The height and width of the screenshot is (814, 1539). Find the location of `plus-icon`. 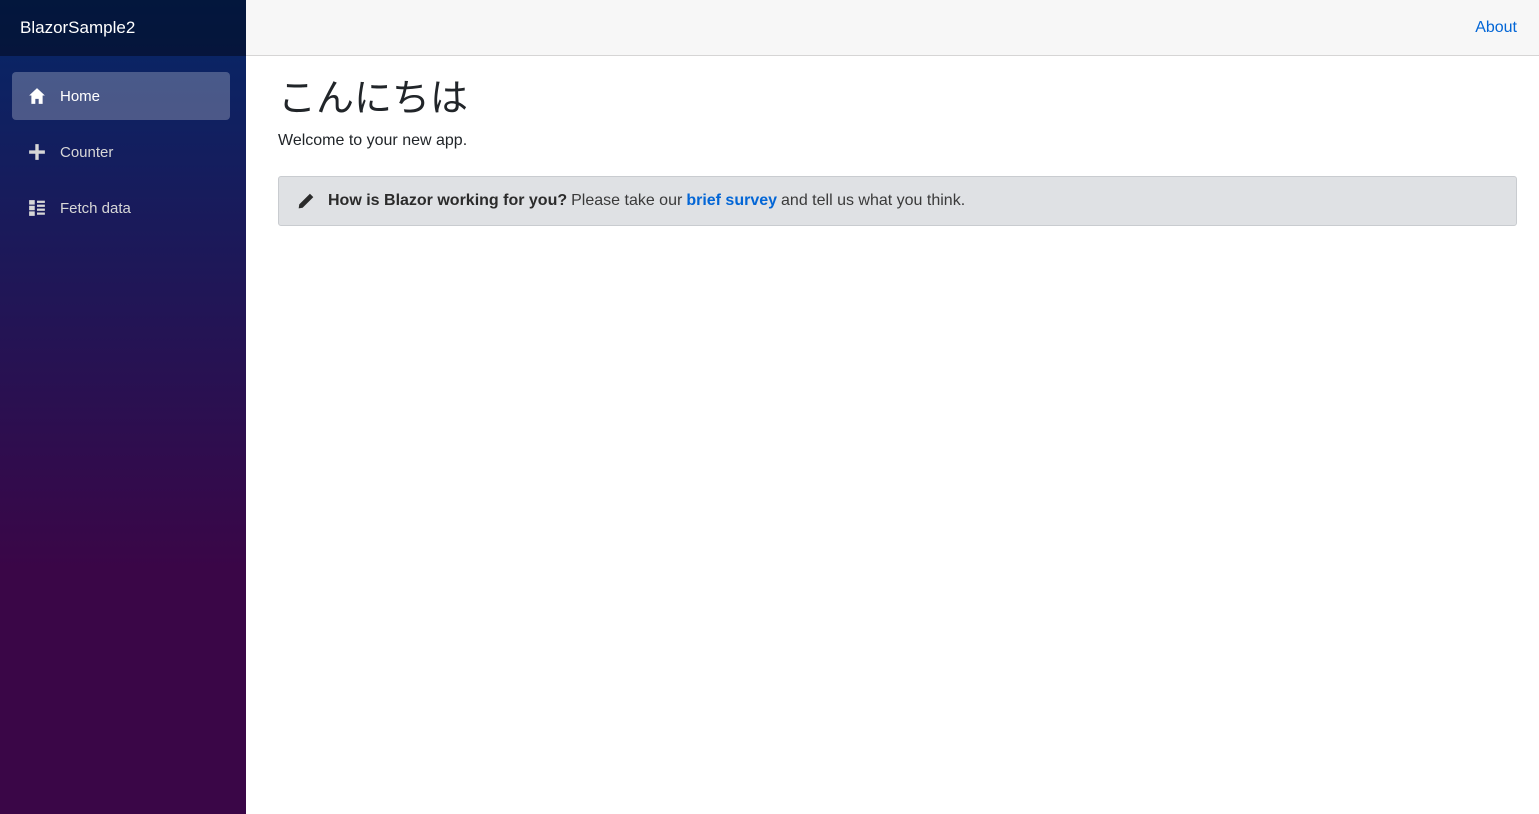

plus-icon is located at coordinates (37, 152).